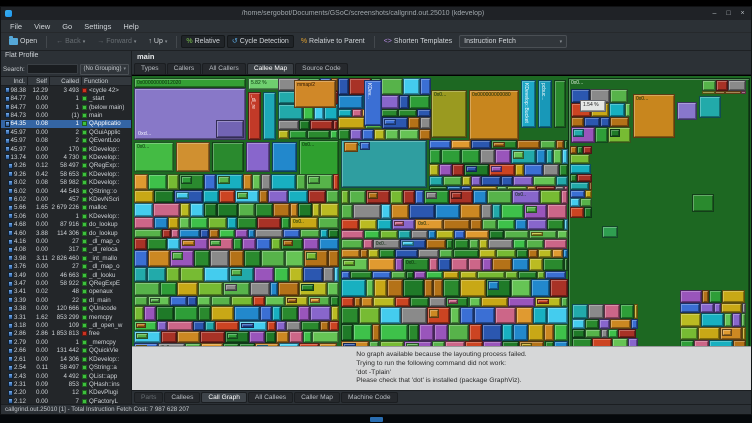 The width and height of the screenshot is (752, 423). Describe the element at coordinates (66, 367) in the screenshot. I see `table-row: 2.54 0.11 58 497 QString::a` at that location.